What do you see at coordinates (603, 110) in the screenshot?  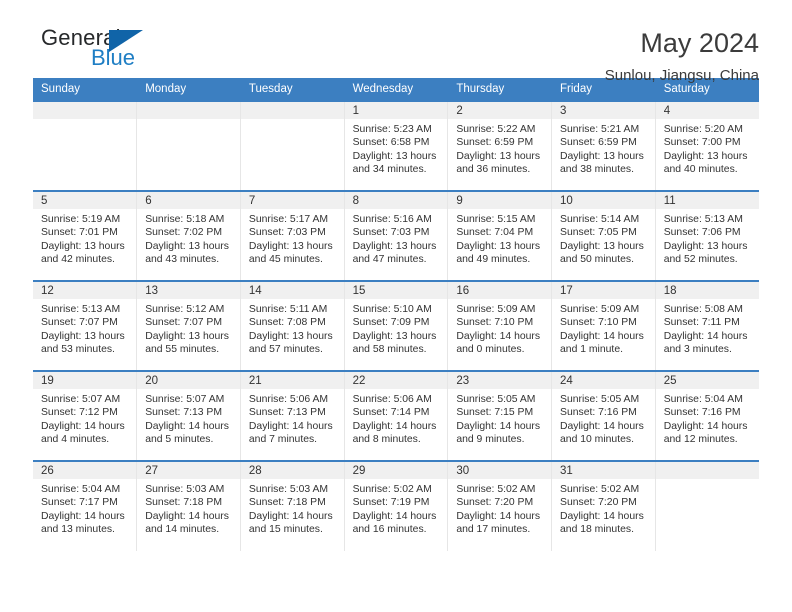 I see `day-number: 3` at bounding box center [603, 110].